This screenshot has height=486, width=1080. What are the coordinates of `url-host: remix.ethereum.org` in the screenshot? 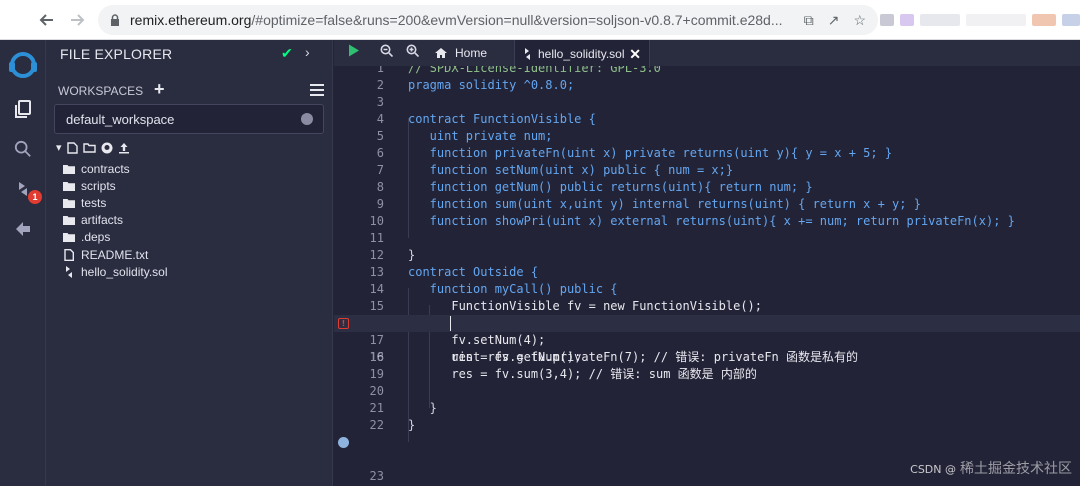 It's located at (191, 20).